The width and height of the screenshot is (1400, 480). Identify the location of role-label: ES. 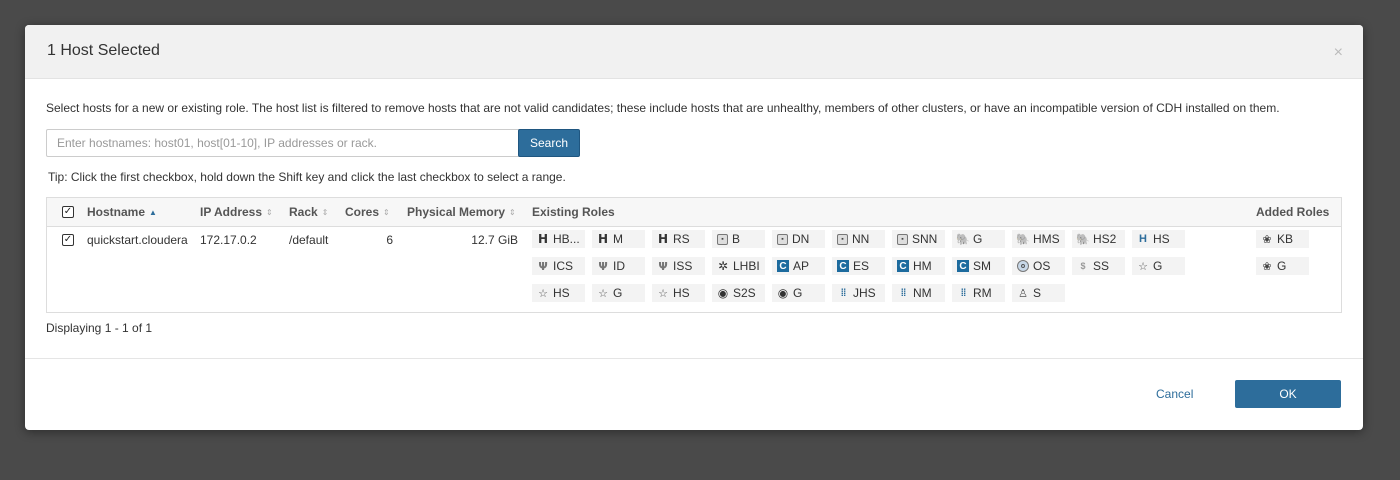
(861, 266).